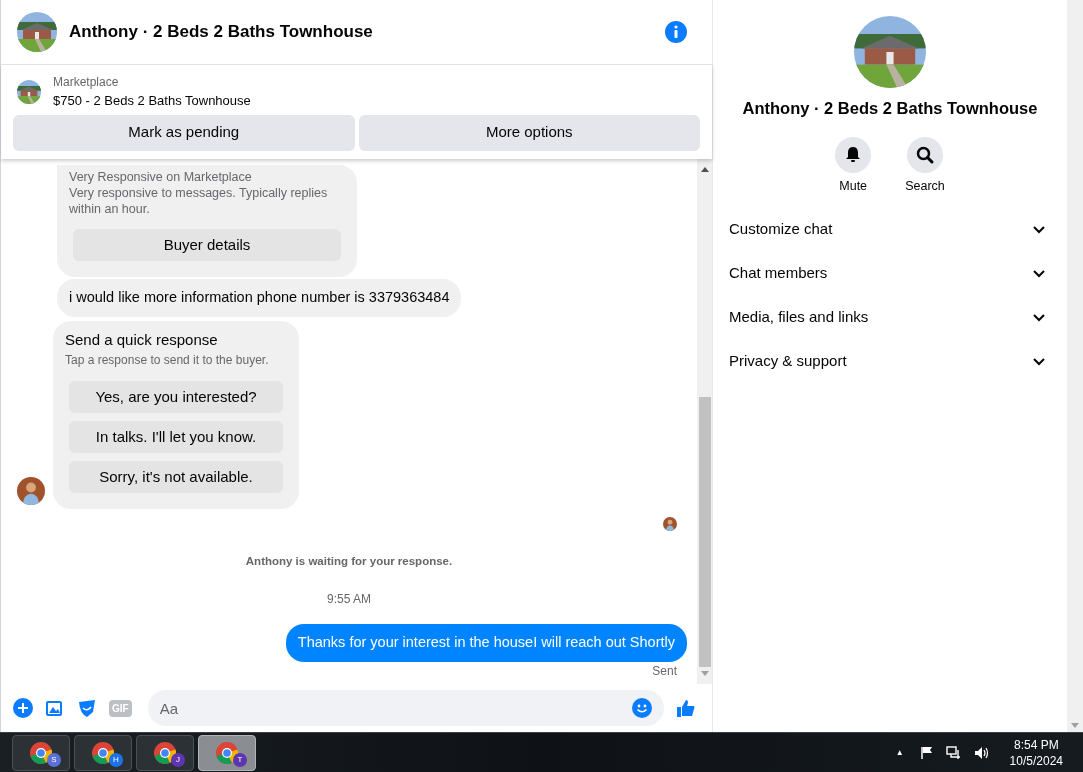 This screenshot has width=1083, height=772. I want to click on buyer-details-button: Buyer details, so click(207, 244).